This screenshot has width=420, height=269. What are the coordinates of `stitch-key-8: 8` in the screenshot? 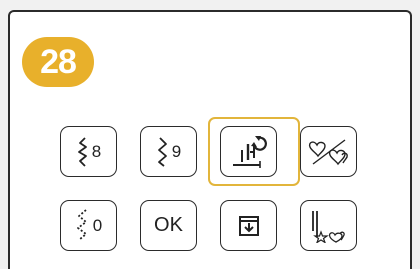 It's located at (88, 151).